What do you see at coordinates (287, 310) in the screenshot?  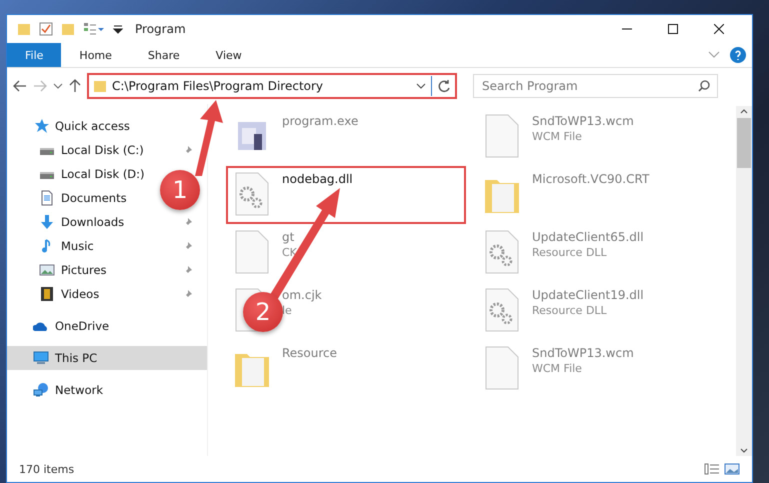 I see `file-type: le` at bounding box center [287, 310].